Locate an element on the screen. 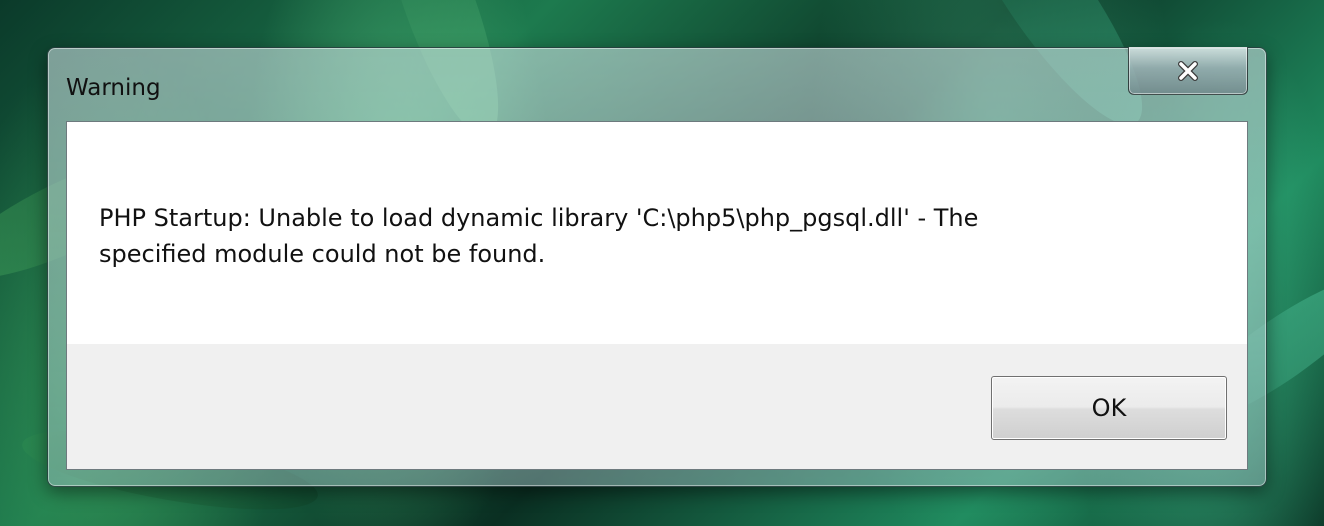 This screenshot has height=526, width=1324. close-button is located at coordinates (1188, 71).